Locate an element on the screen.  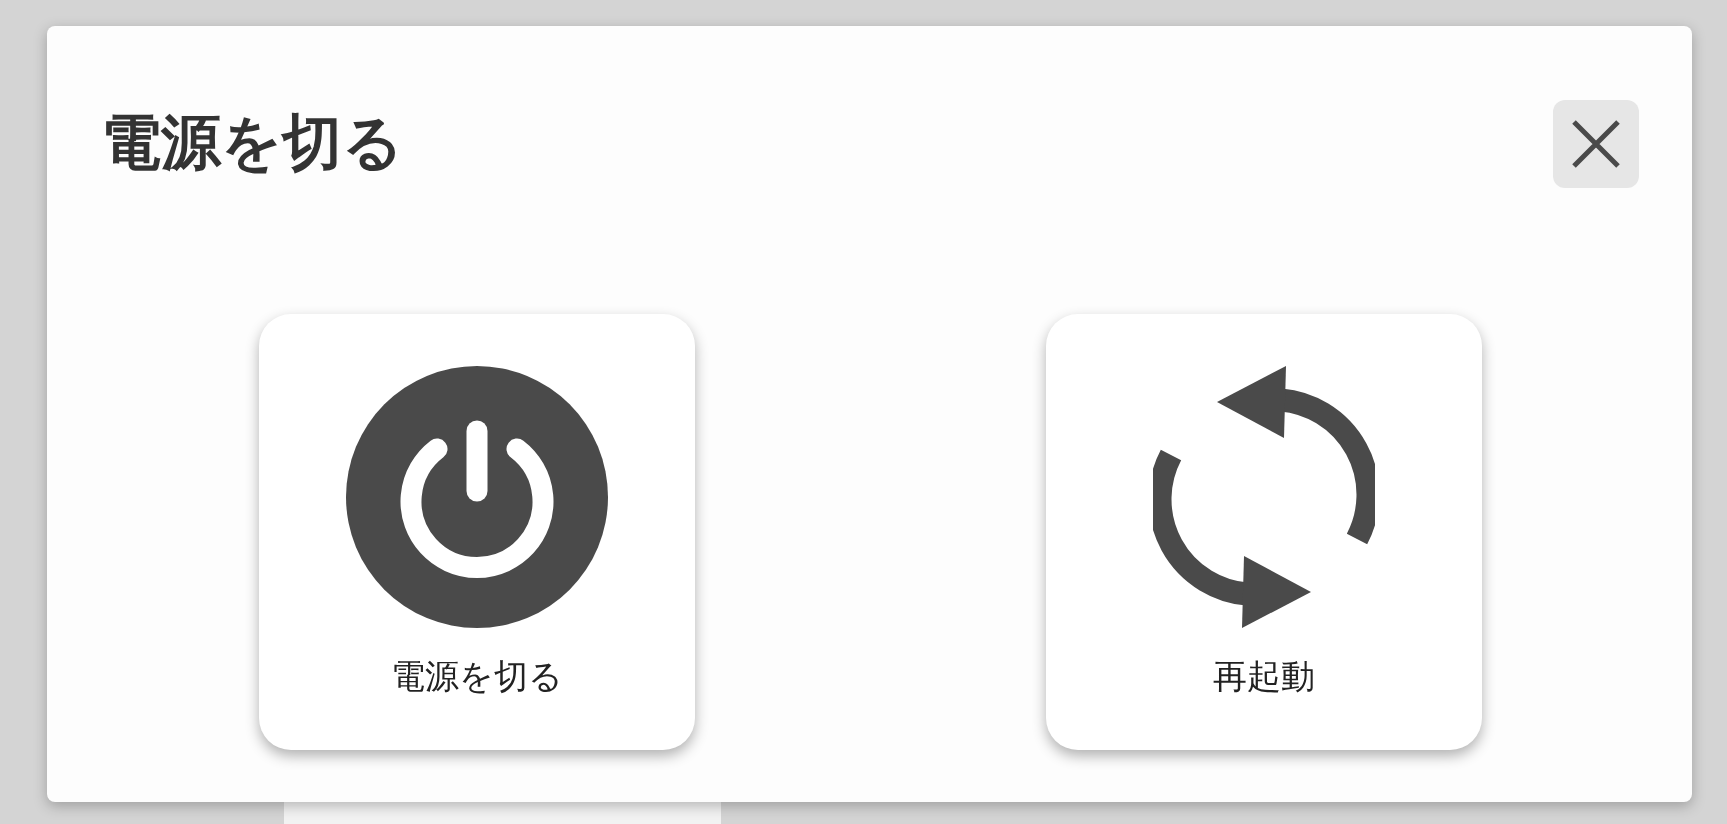
close-button is located at coordinates (1596, 144).